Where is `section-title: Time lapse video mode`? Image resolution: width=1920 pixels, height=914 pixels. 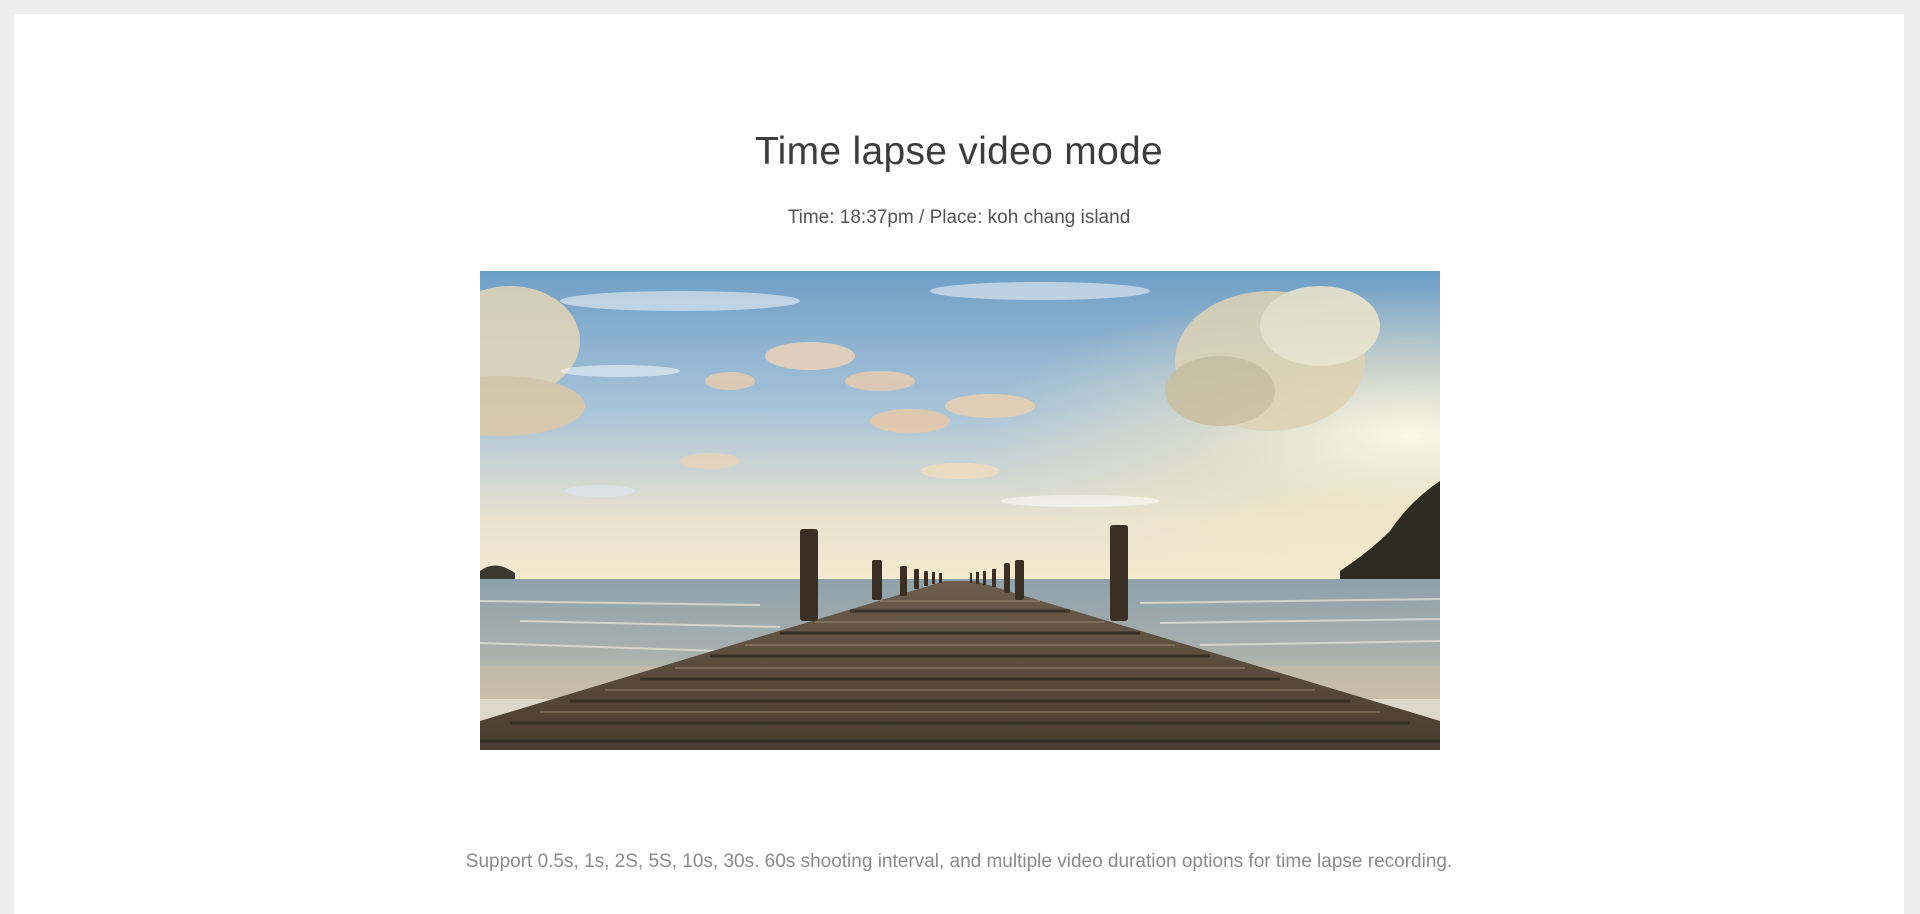
section-title: Time lapse video mode is located at coordinates (959, 151).